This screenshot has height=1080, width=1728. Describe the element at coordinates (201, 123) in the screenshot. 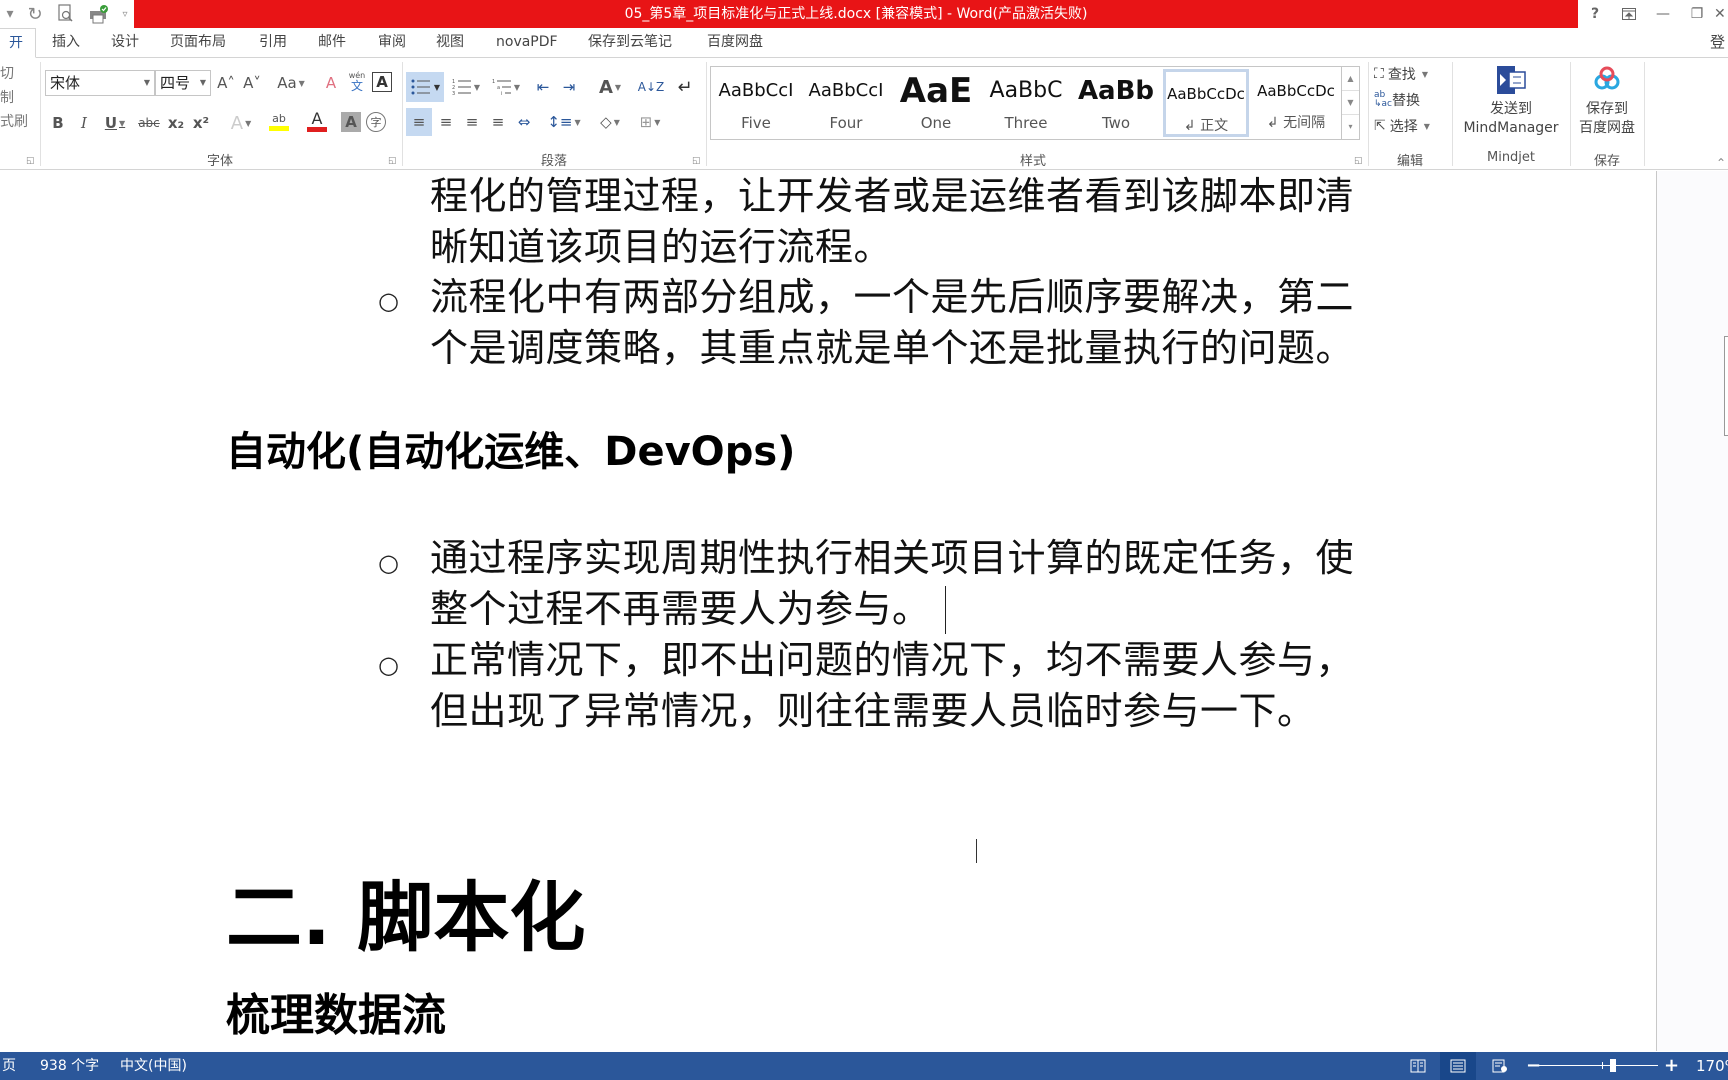

I see `superscript-button: x²` at that location.